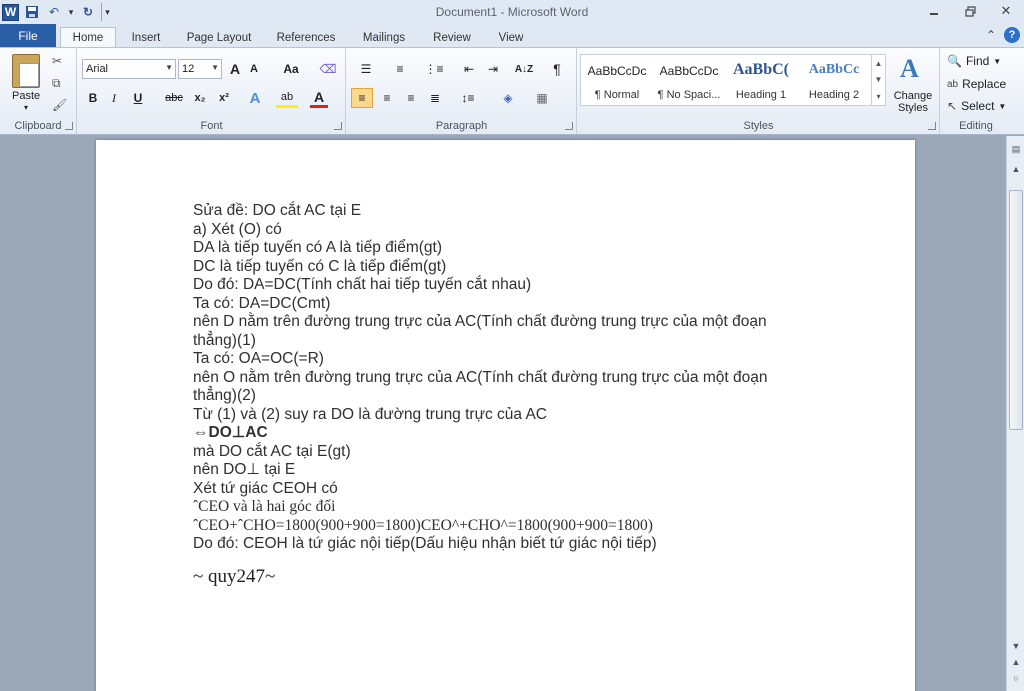 This screenshot has height=691, width=1024. I want to click on replace-button: ab Replace, so click(976, 84).